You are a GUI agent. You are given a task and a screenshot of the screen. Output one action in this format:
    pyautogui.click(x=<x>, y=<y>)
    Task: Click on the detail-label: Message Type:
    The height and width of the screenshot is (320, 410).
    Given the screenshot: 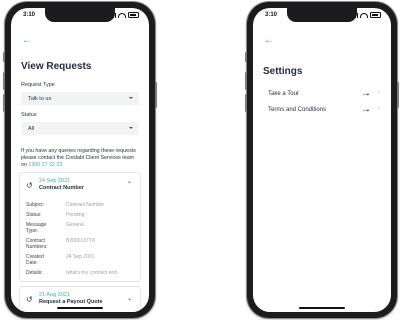 What is the action you would take?
    pyautogui.click(x=36, y=228)
    